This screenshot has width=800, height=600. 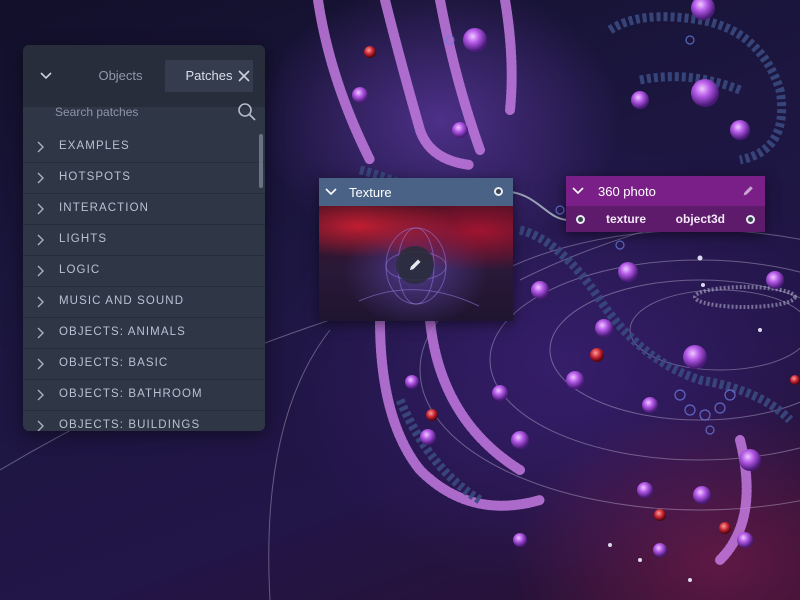 I want to click on texture-edit-button, so click(x=415, y=265).